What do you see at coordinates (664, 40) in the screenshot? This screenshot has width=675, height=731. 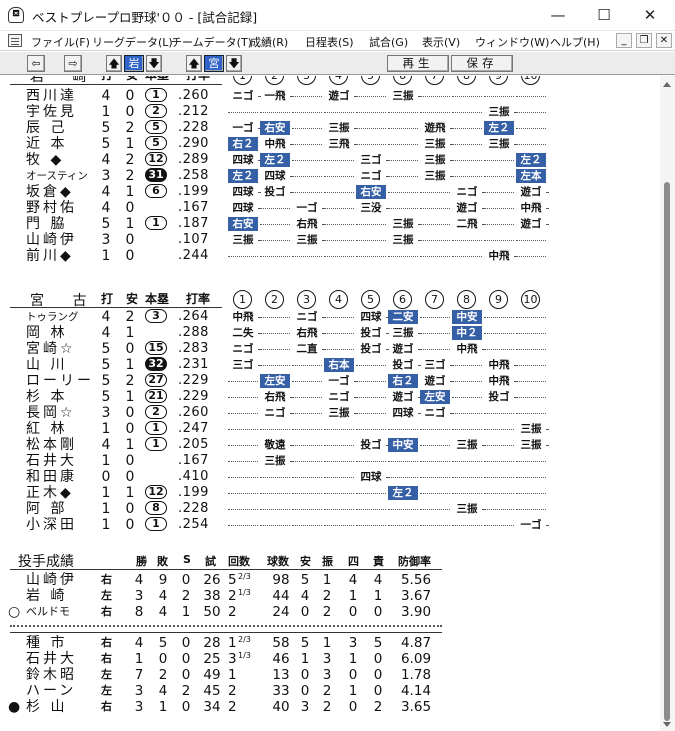 I see `mdi-close-button: ✕` at bounding box center [664, 40].